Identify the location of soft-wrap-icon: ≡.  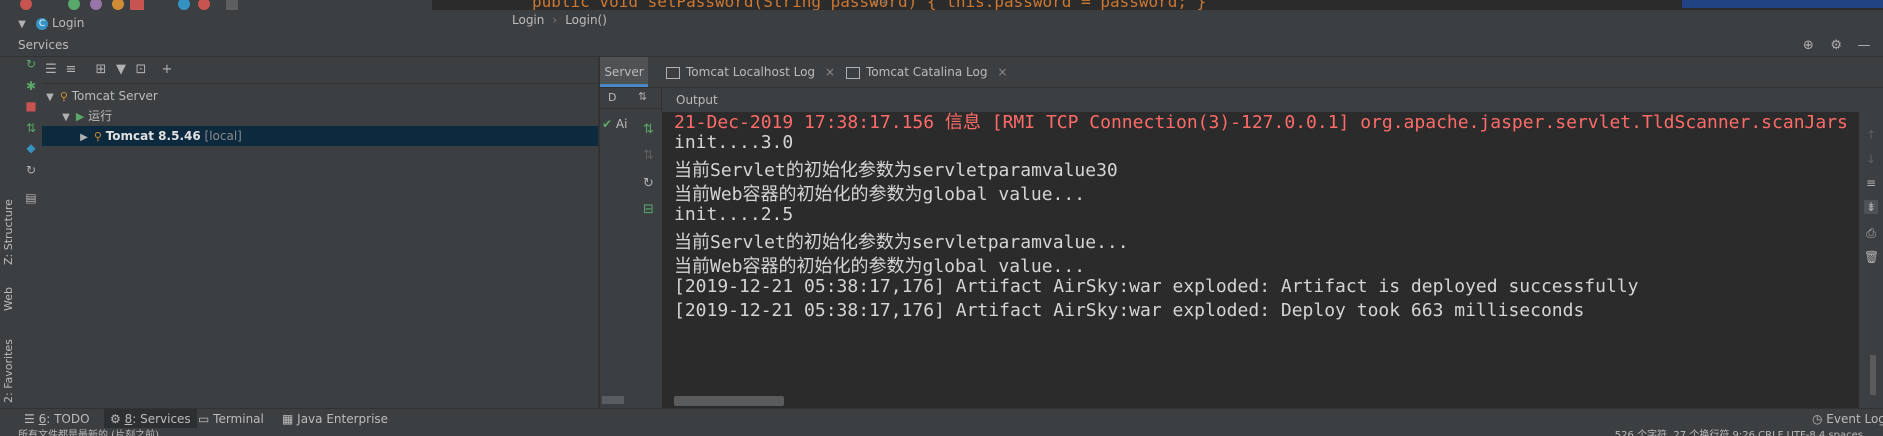
(1871, 183).